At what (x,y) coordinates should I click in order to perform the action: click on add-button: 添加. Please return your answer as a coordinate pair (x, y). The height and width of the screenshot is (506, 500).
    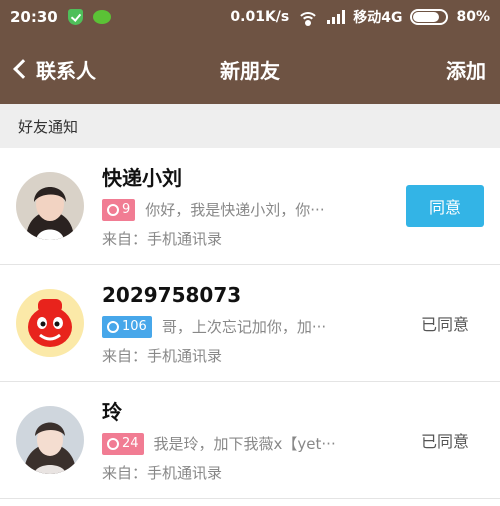
    Looking at the image, I should click on (473, 69).